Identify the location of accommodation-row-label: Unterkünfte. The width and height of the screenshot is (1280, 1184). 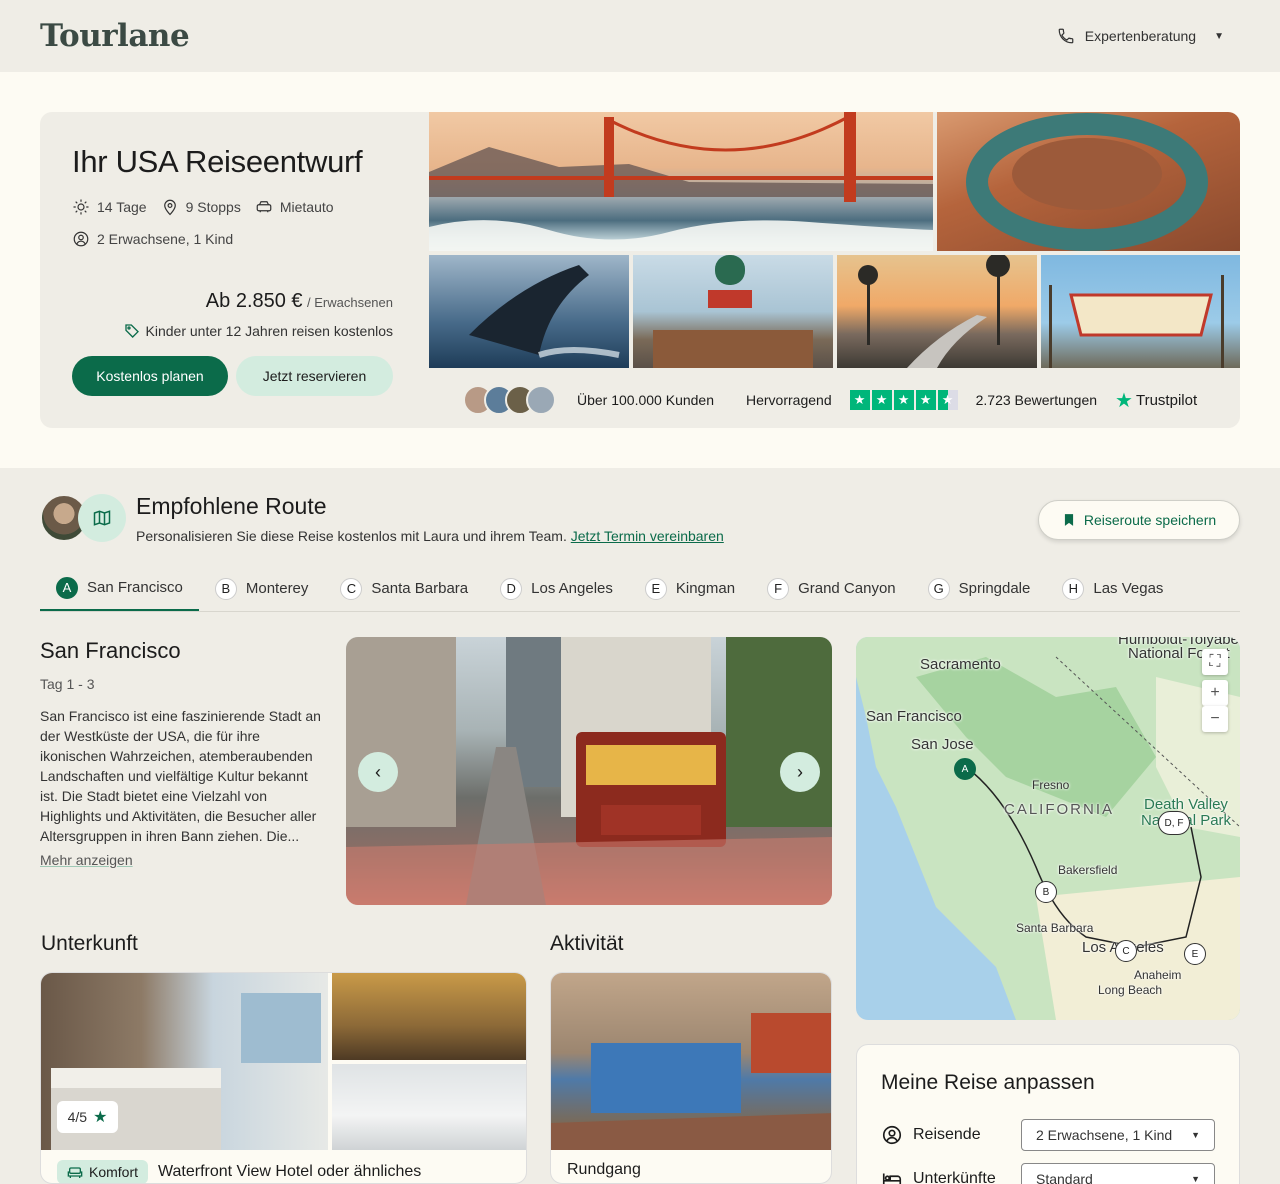
(938, 1176).